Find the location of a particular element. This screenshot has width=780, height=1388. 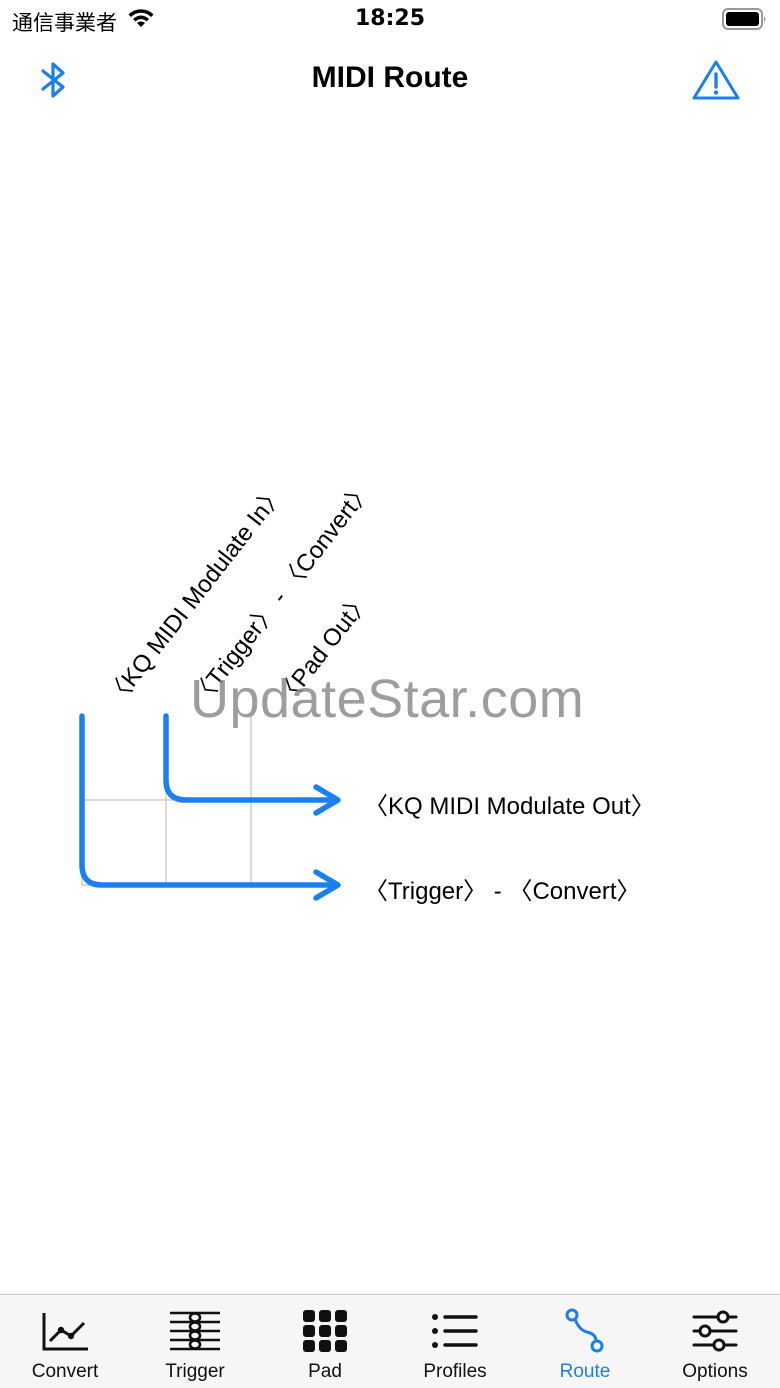

tab-options: Options is located at coordinates (715, 1341).